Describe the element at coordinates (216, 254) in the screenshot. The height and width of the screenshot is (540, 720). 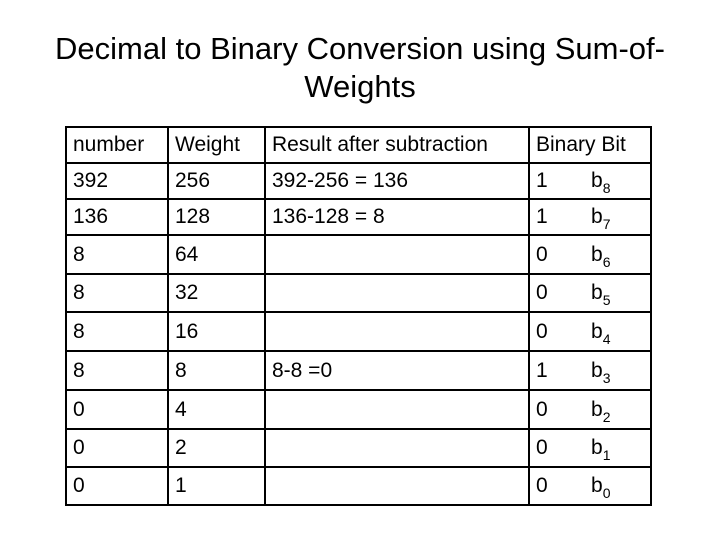
I see `cell-weight: 64` at that location.